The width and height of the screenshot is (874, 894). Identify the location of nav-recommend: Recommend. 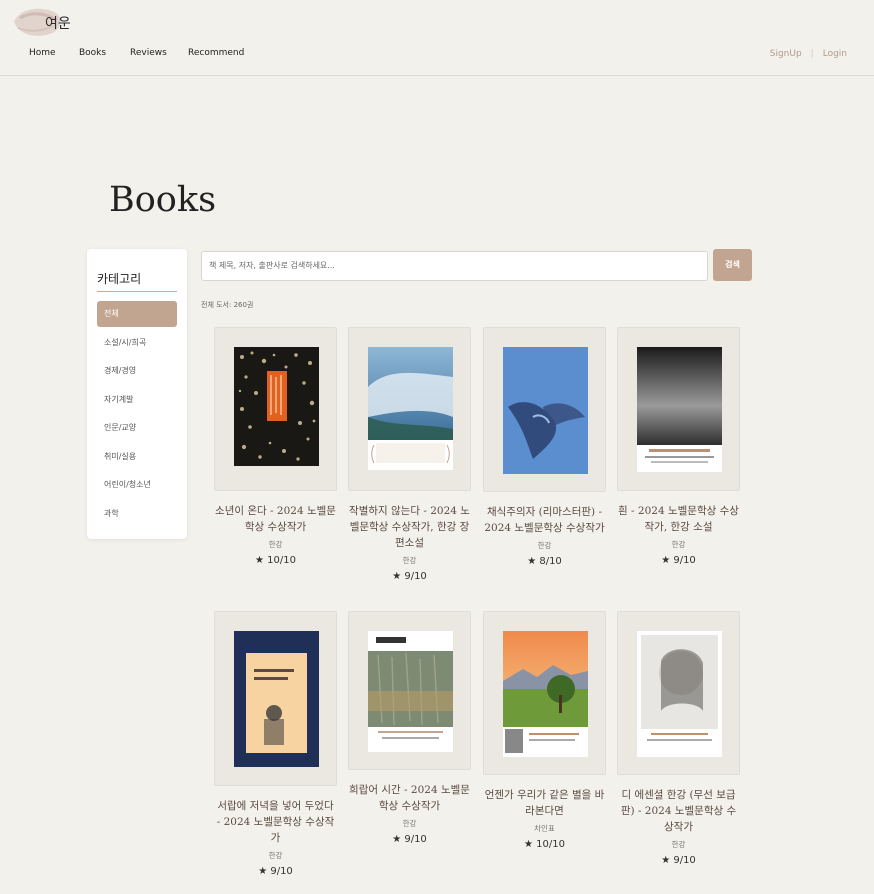
(216, 53).